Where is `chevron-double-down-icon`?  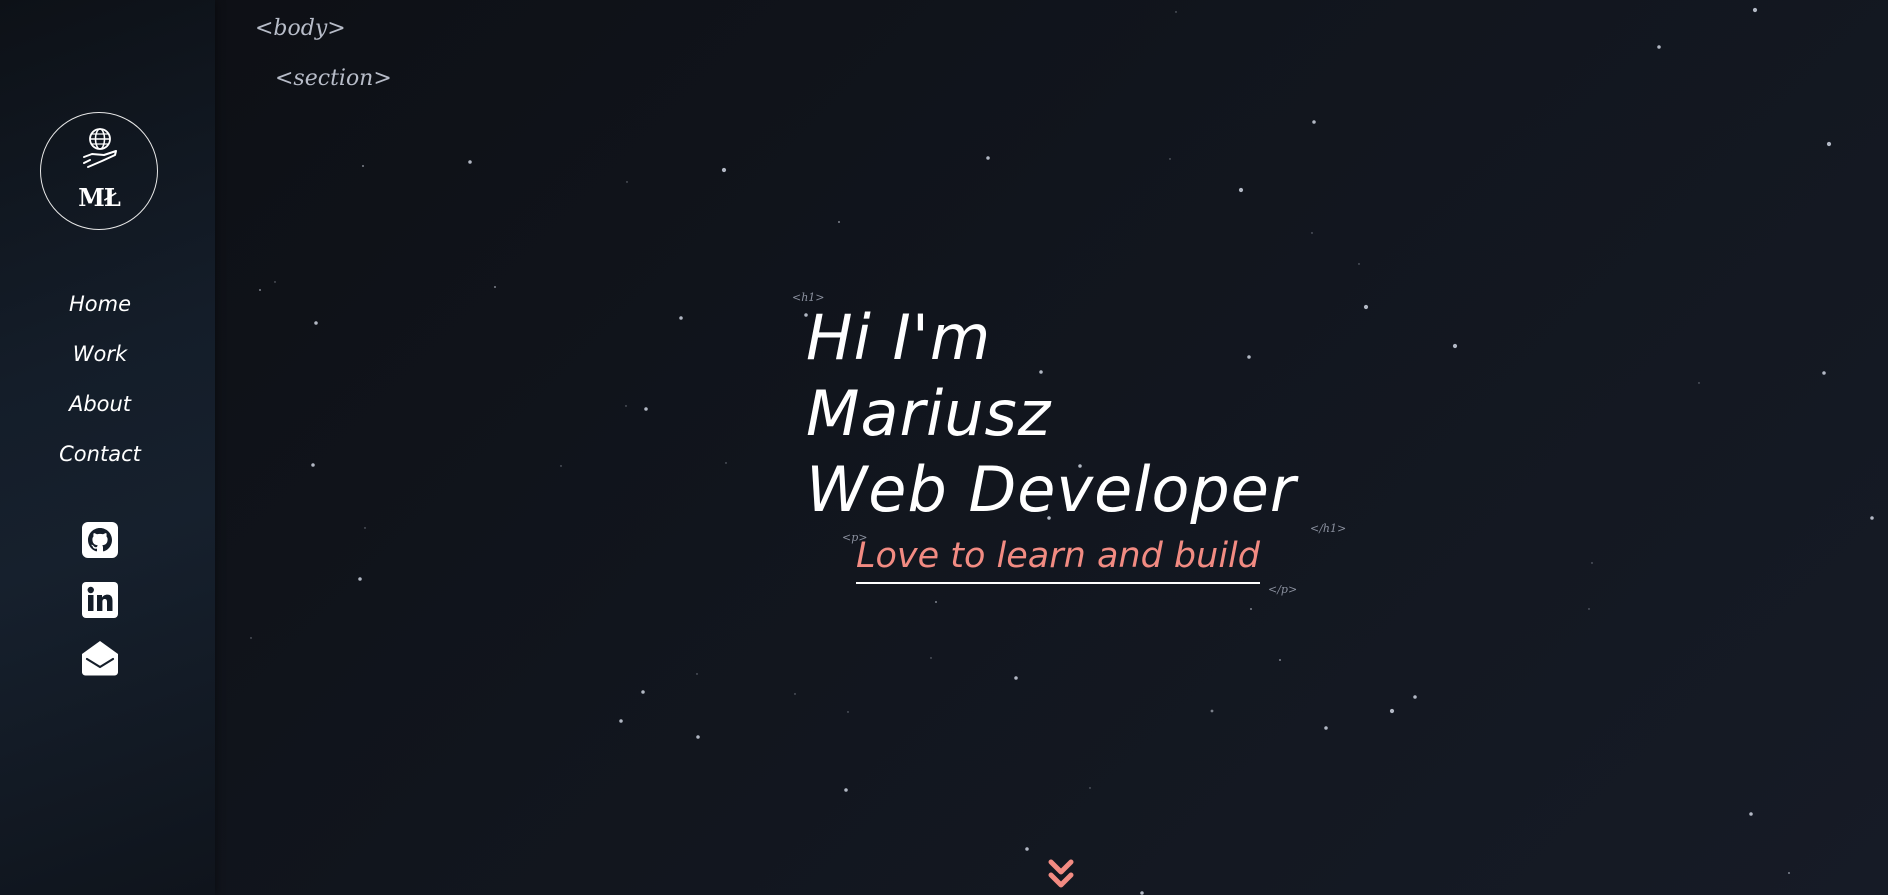
chevron-double-down-icon is located at coordinates (1061, 876).